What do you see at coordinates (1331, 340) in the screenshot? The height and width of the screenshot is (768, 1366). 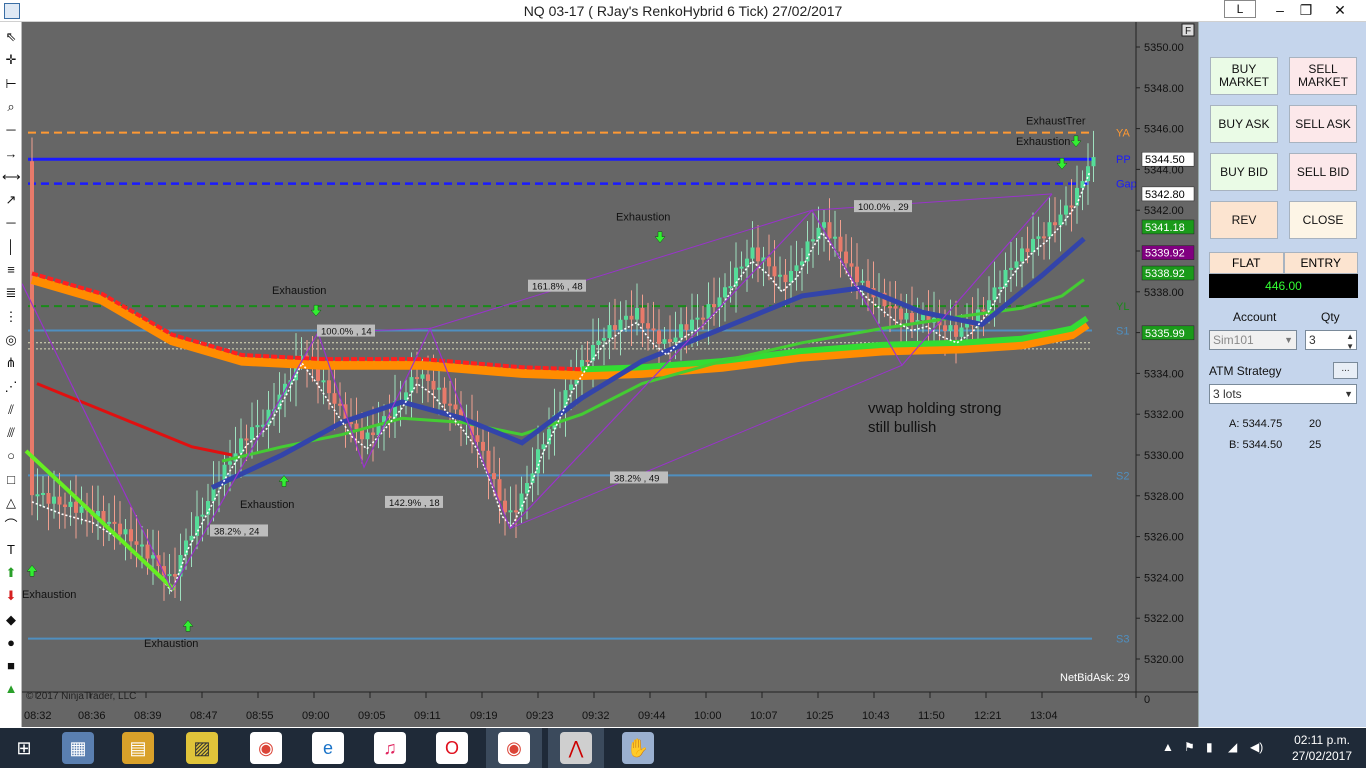 I see `quantity-stepper: 3 ▲ ▼` at bounding box center [1331, 340].